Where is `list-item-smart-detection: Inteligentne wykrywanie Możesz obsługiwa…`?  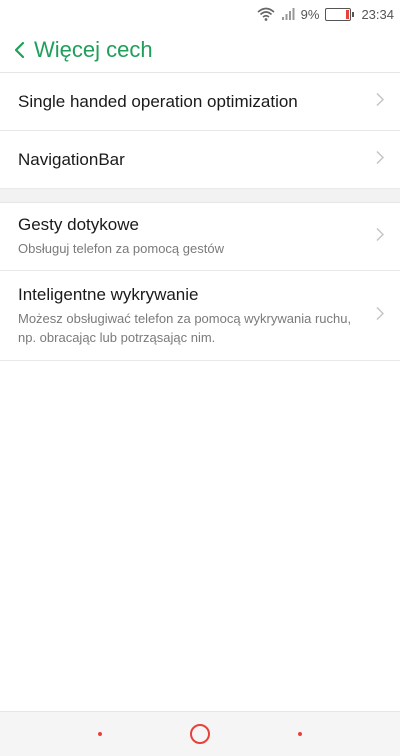 list-item-smart-detection: Inteligentne wykrywanie Możesz obsługiwa… is located at coordinates (200, 316).